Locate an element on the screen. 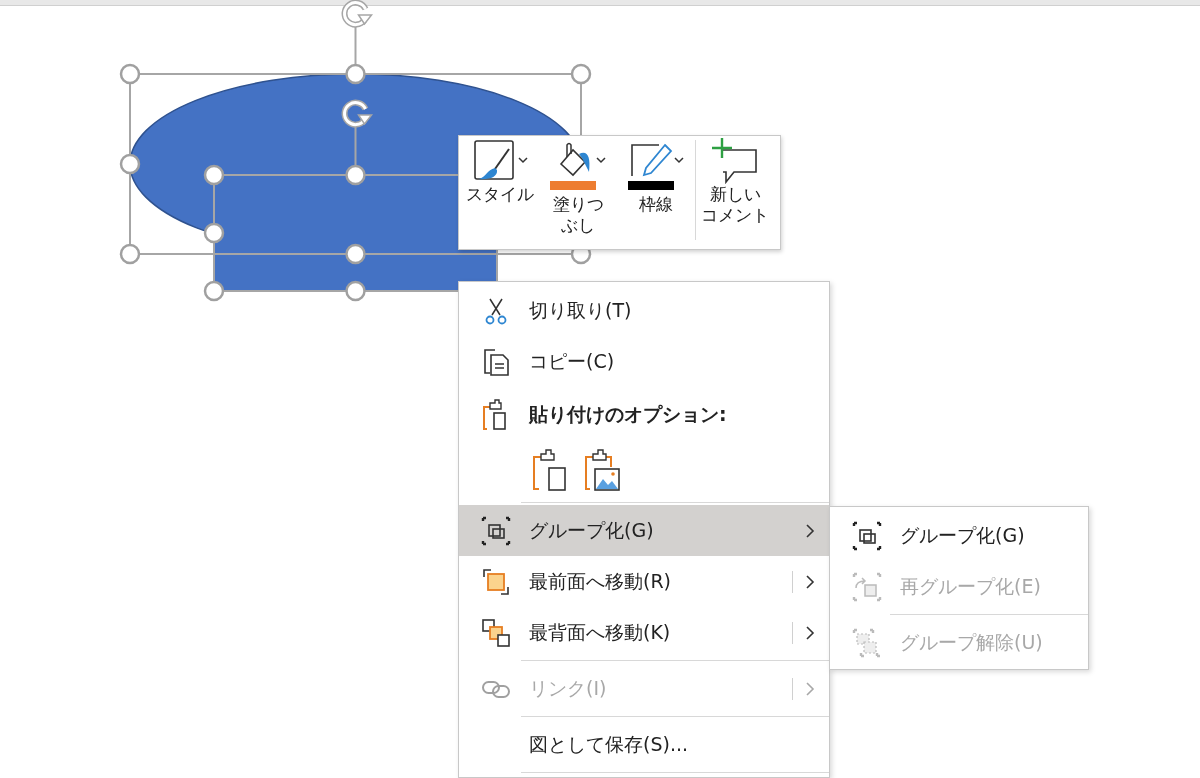 Image resolution: width=1200 pixels, height=778 pixels. bring-front-icon is located at coordinates (496, 581).